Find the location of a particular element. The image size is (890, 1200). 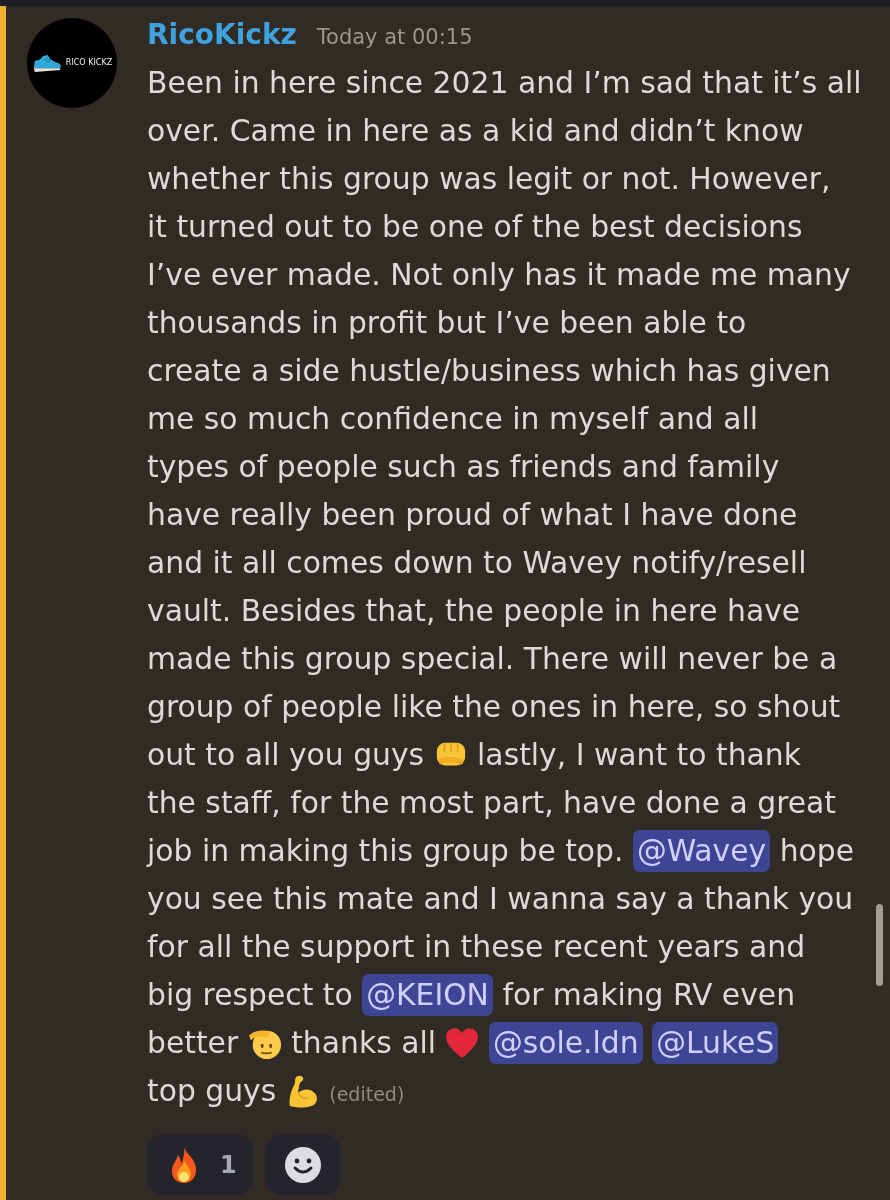

logo-text: RICO KICKZ is located at coordinates (89, 63).